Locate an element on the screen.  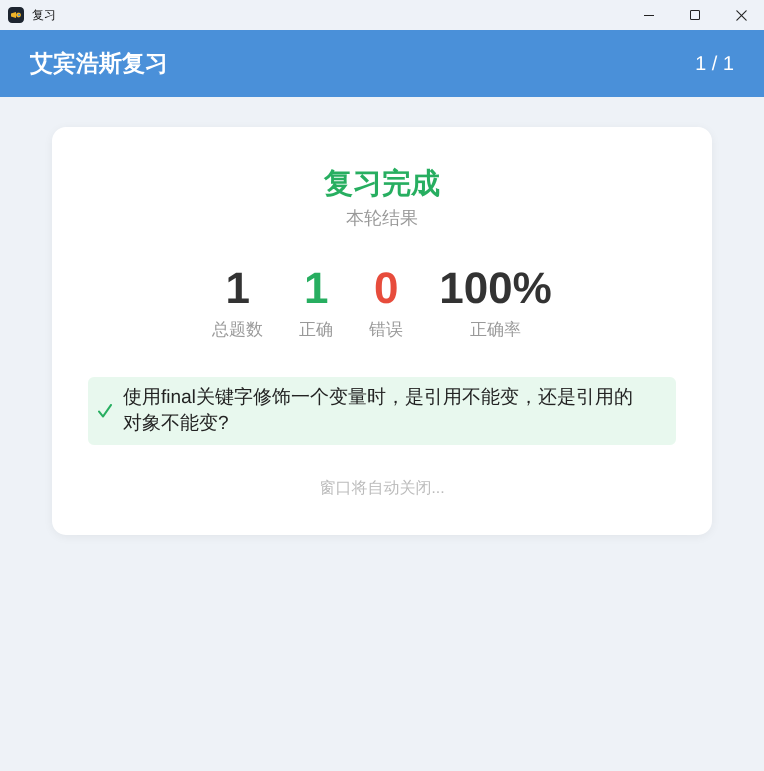
maximize-icon is located at coordinates (695, 15).